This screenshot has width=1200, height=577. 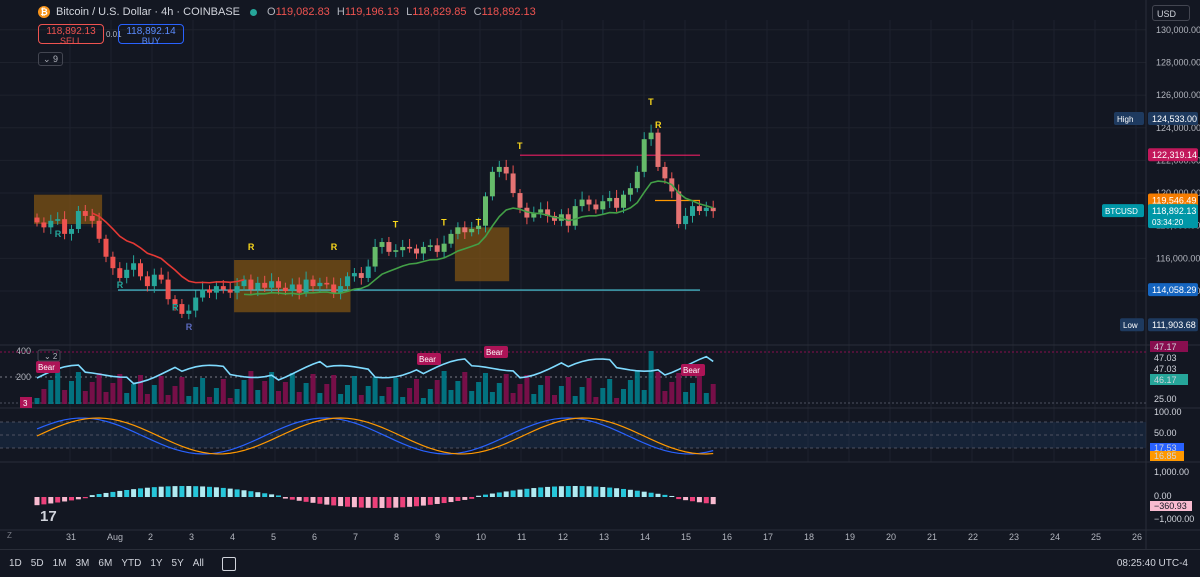 What do you see at coordinates (302, 12) in the screenshot?
I see `open-value: 119,082.83` at bounding box center [302, 12].